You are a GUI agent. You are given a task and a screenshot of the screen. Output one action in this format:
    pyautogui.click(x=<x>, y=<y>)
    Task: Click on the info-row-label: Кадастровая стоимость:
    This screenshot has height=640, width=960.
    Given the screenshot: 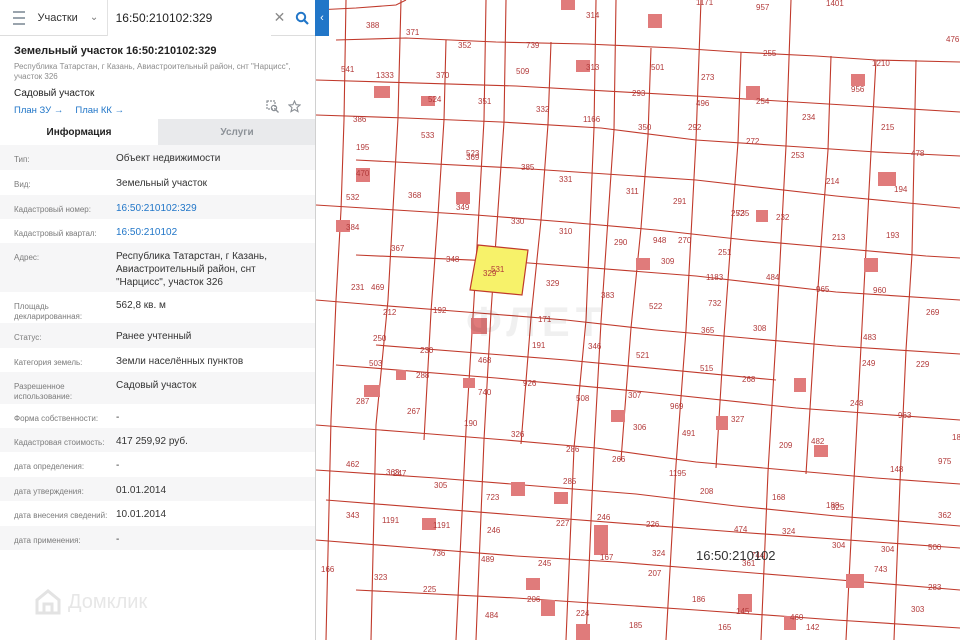 What is the action you would take?
    pyautogui.click(x=59, y=442)
    